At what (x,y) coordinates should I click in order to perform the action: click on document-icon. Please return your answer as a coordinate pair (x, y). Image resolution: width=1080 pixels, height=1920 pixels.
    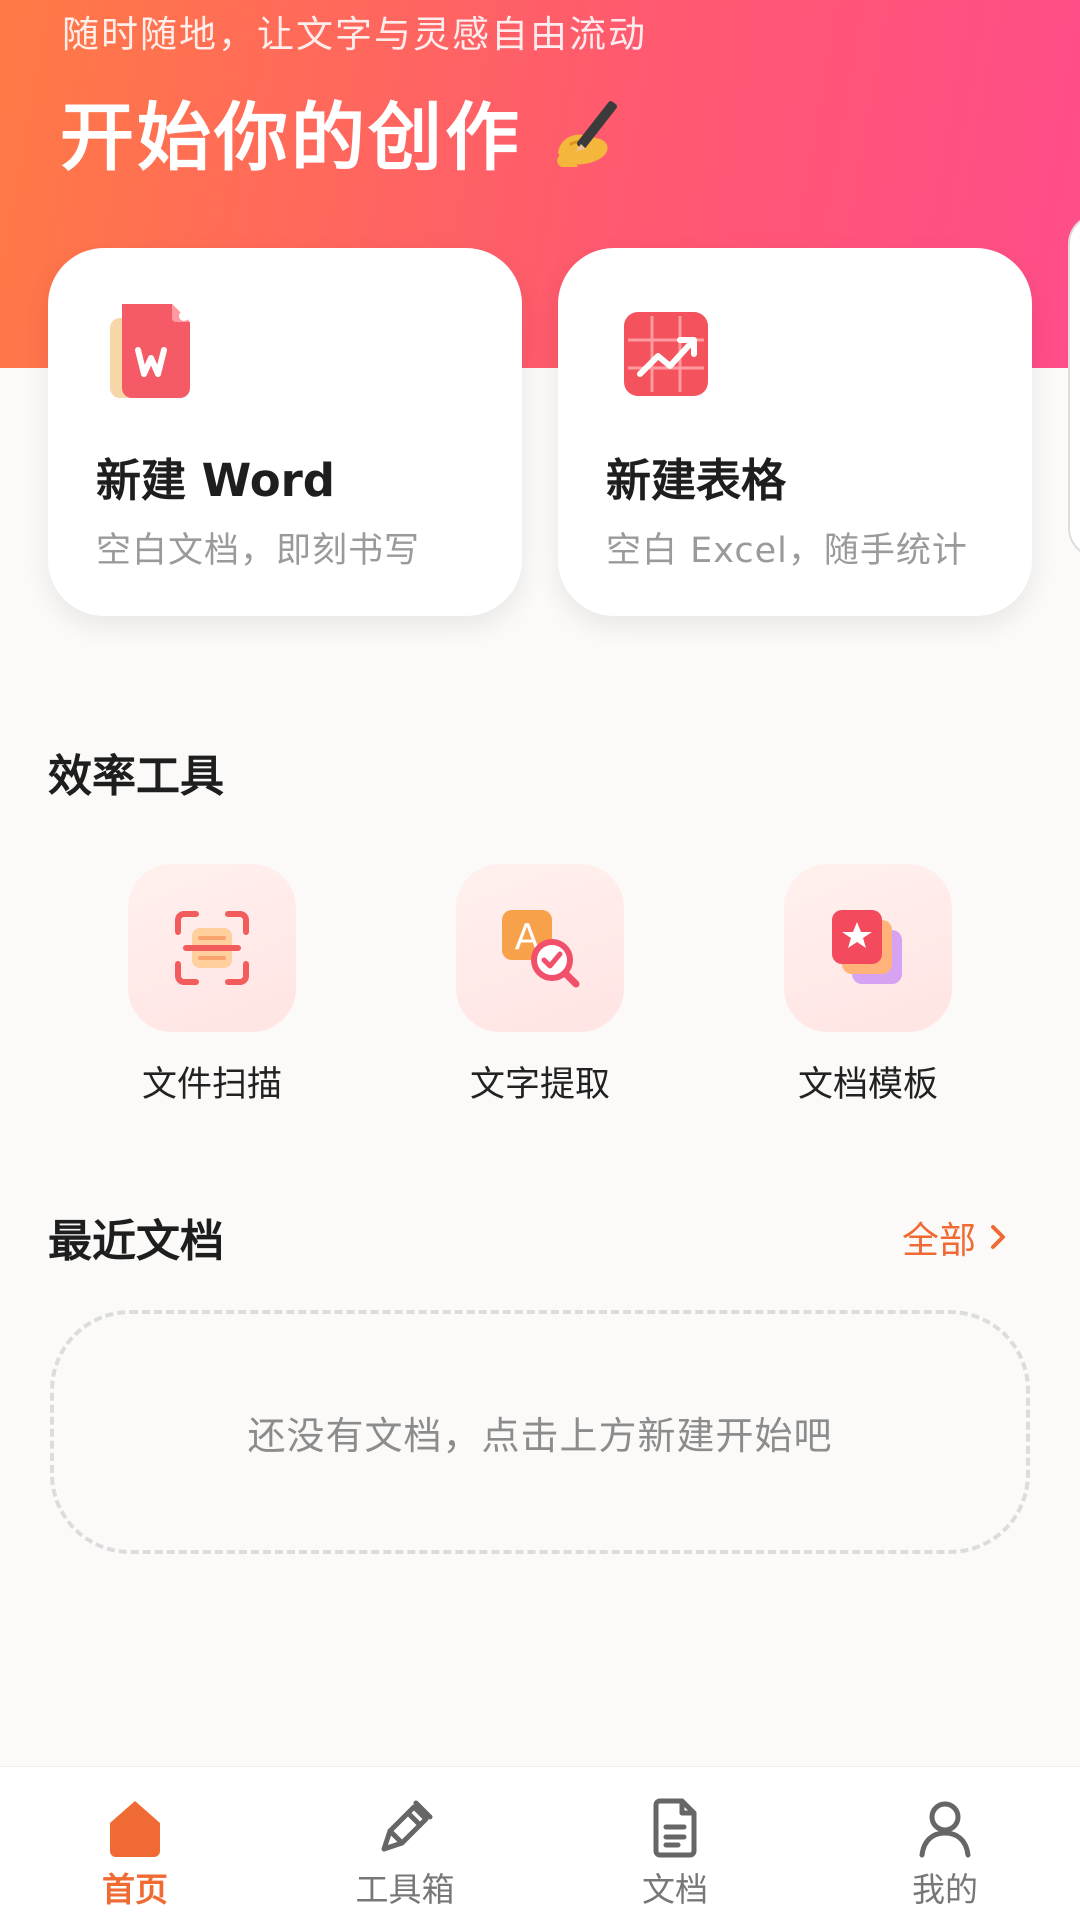
    Looking at the image, I should click on (675, 1828).